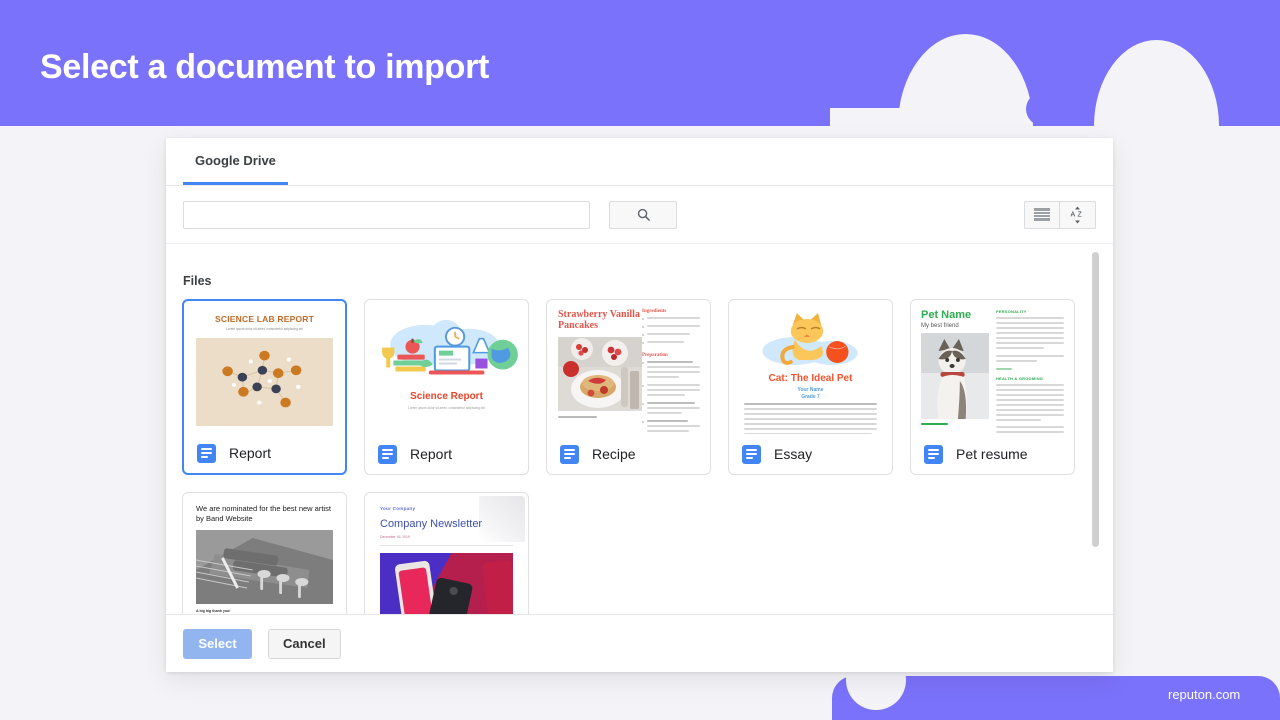 This screenshot has width=1280, height=720. What do you see at coordinates (1099, 429) in the screenshot?
I see `file-list-scrollbar` at bounding box center [1099, 429].